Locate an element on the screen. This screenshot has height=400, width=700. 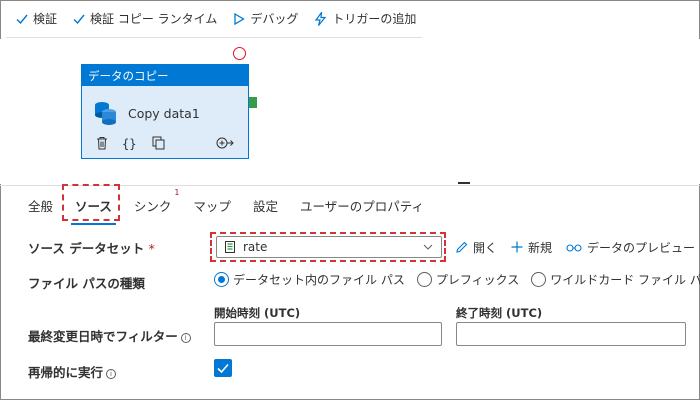
file-path-type-label: ファイル パスの種類 is located at coordinates (86, 283).